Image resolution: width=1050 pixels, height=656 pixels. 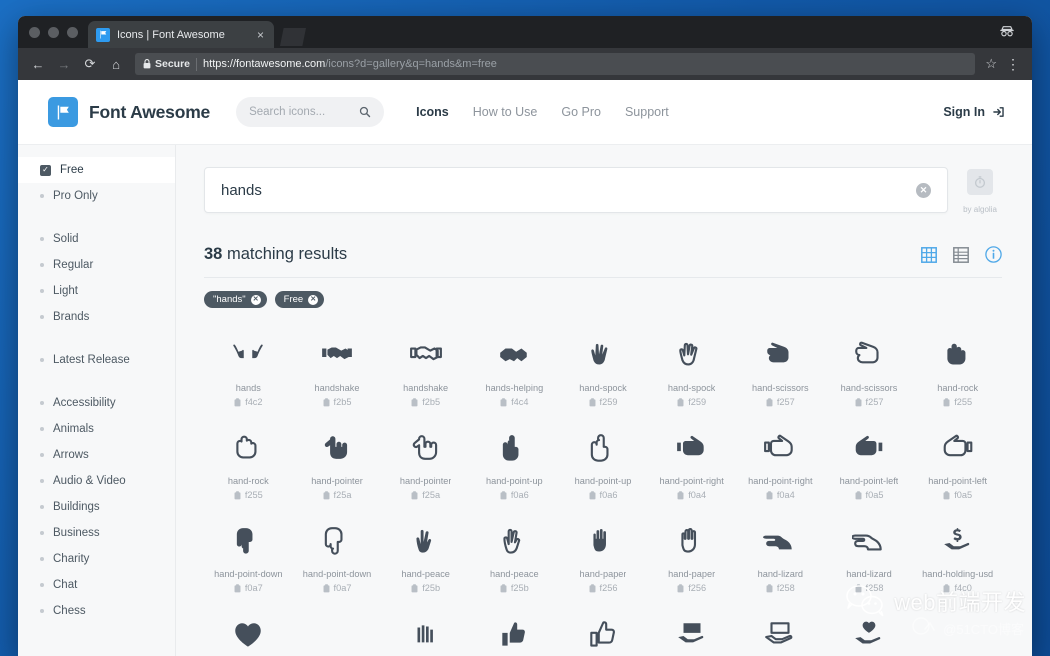 What do you see at coordinates (129, 112) in the screenshot?
I see `brand-logo: Font Awesome` at bounding box center [129, 112].